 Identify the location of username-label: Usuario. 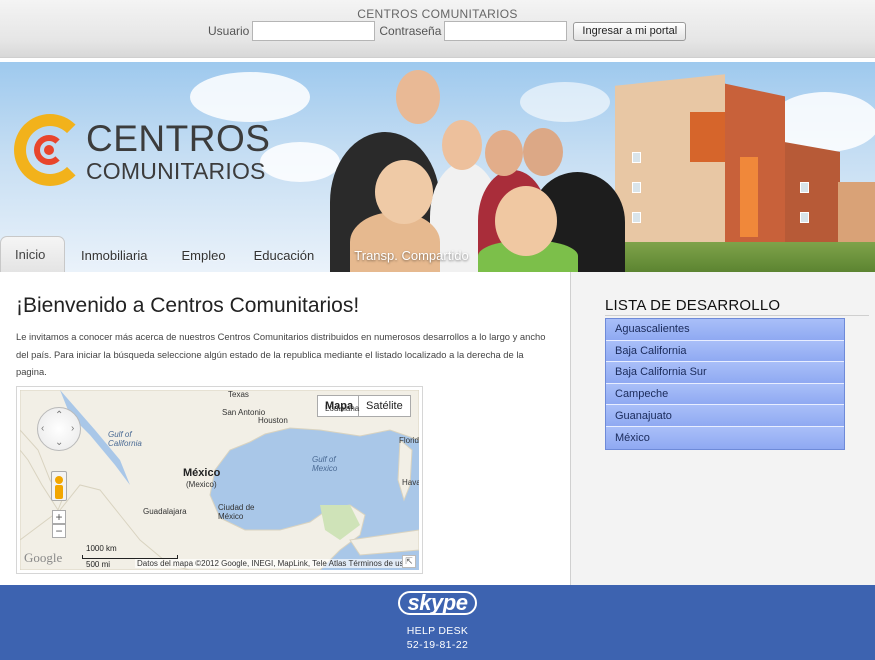
(229, 31).